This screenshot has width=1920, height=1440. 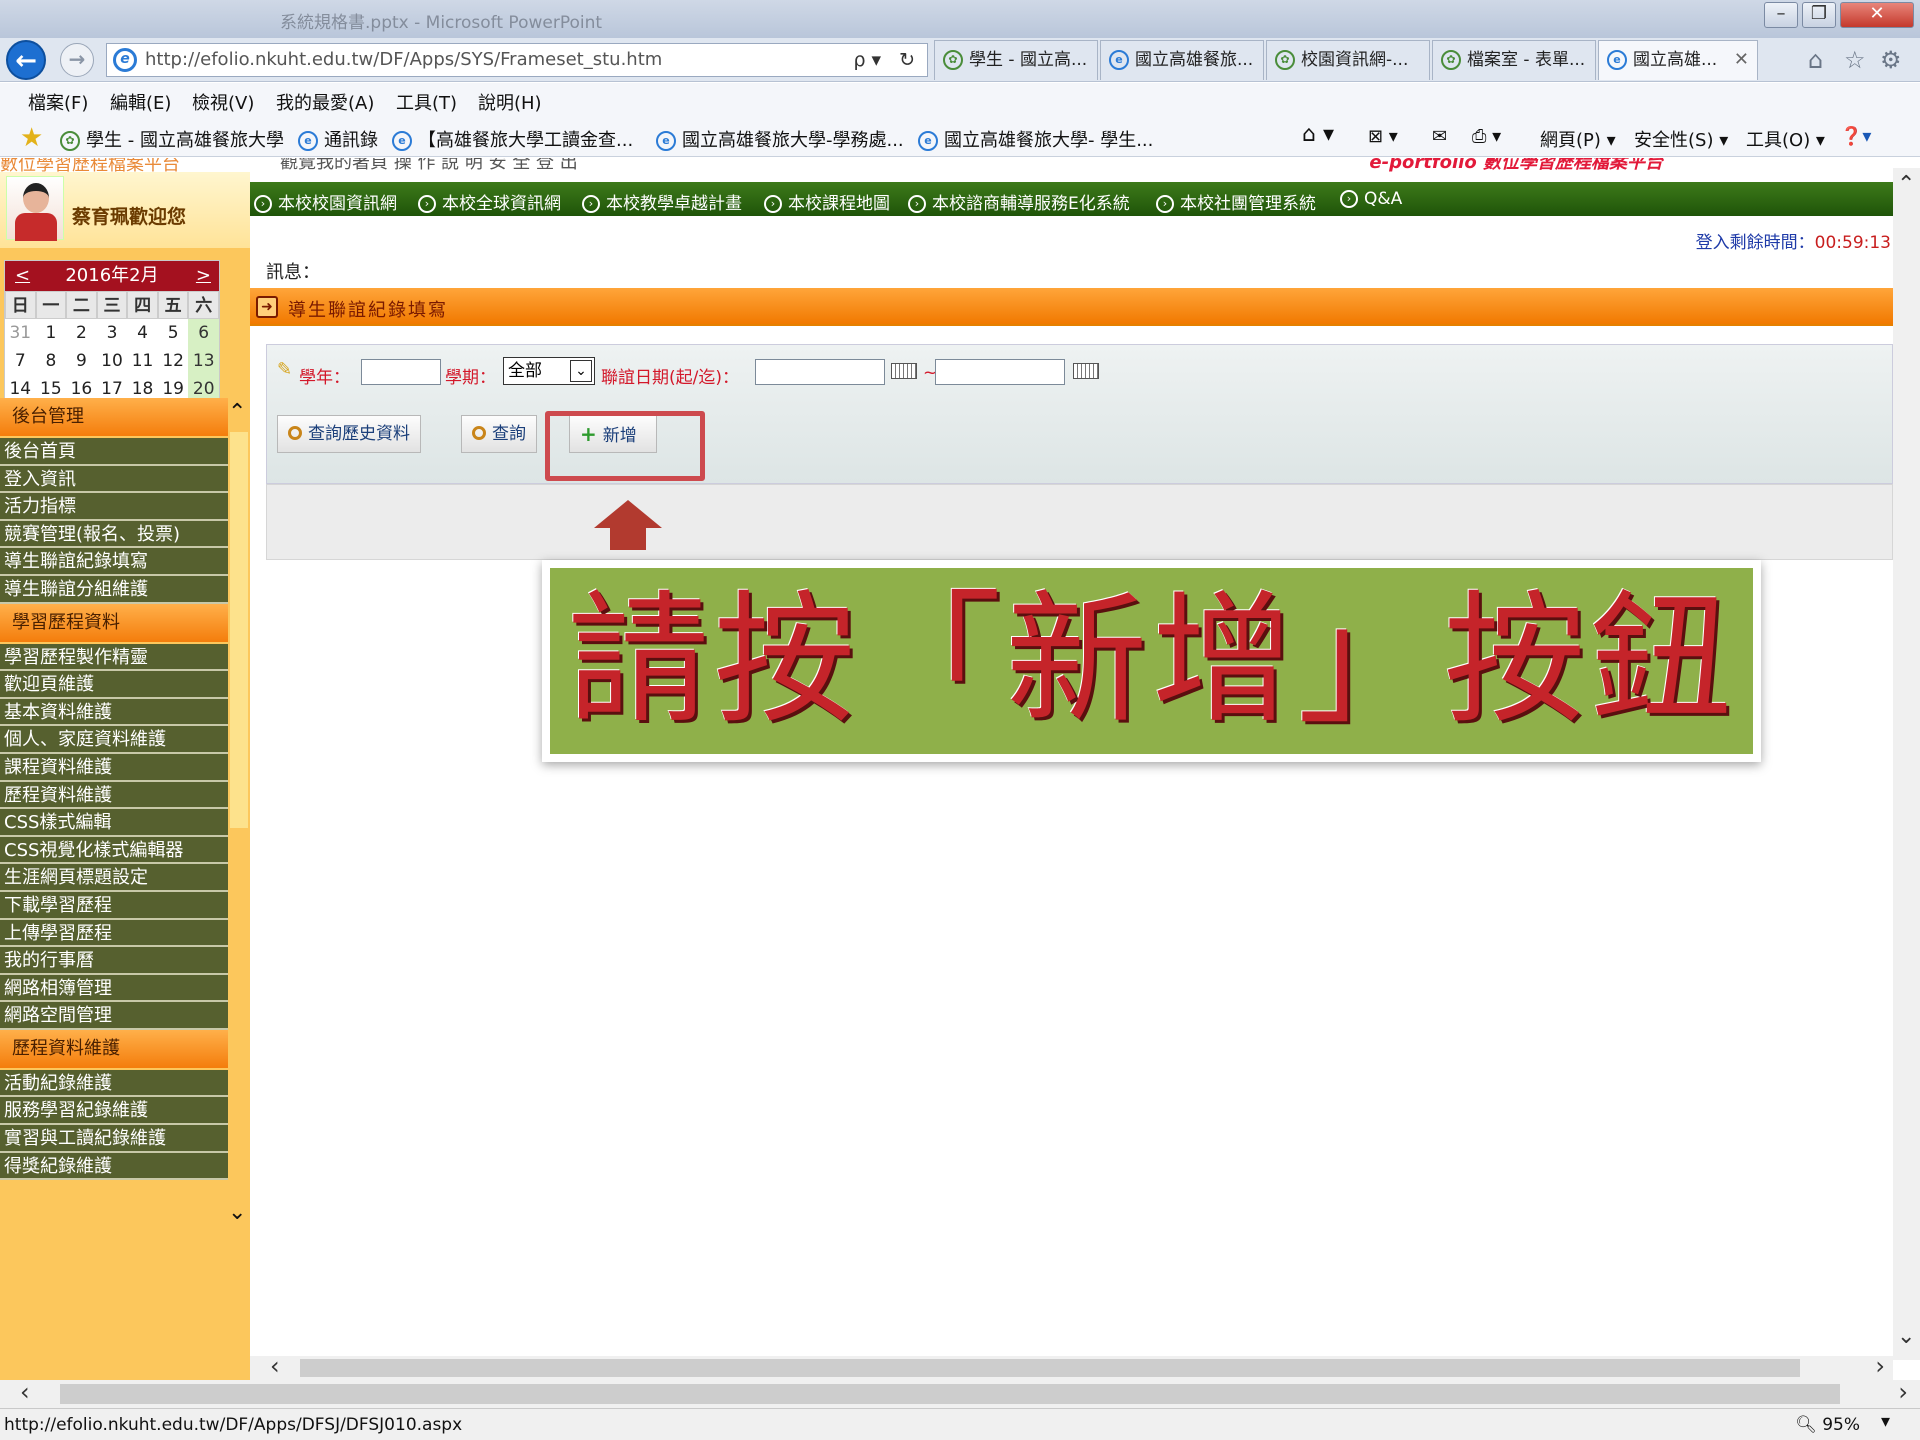 What do you see at coordinates (77, 60) in the screenshot?
I see `forward-button: →` at bounding box center [77, 60].